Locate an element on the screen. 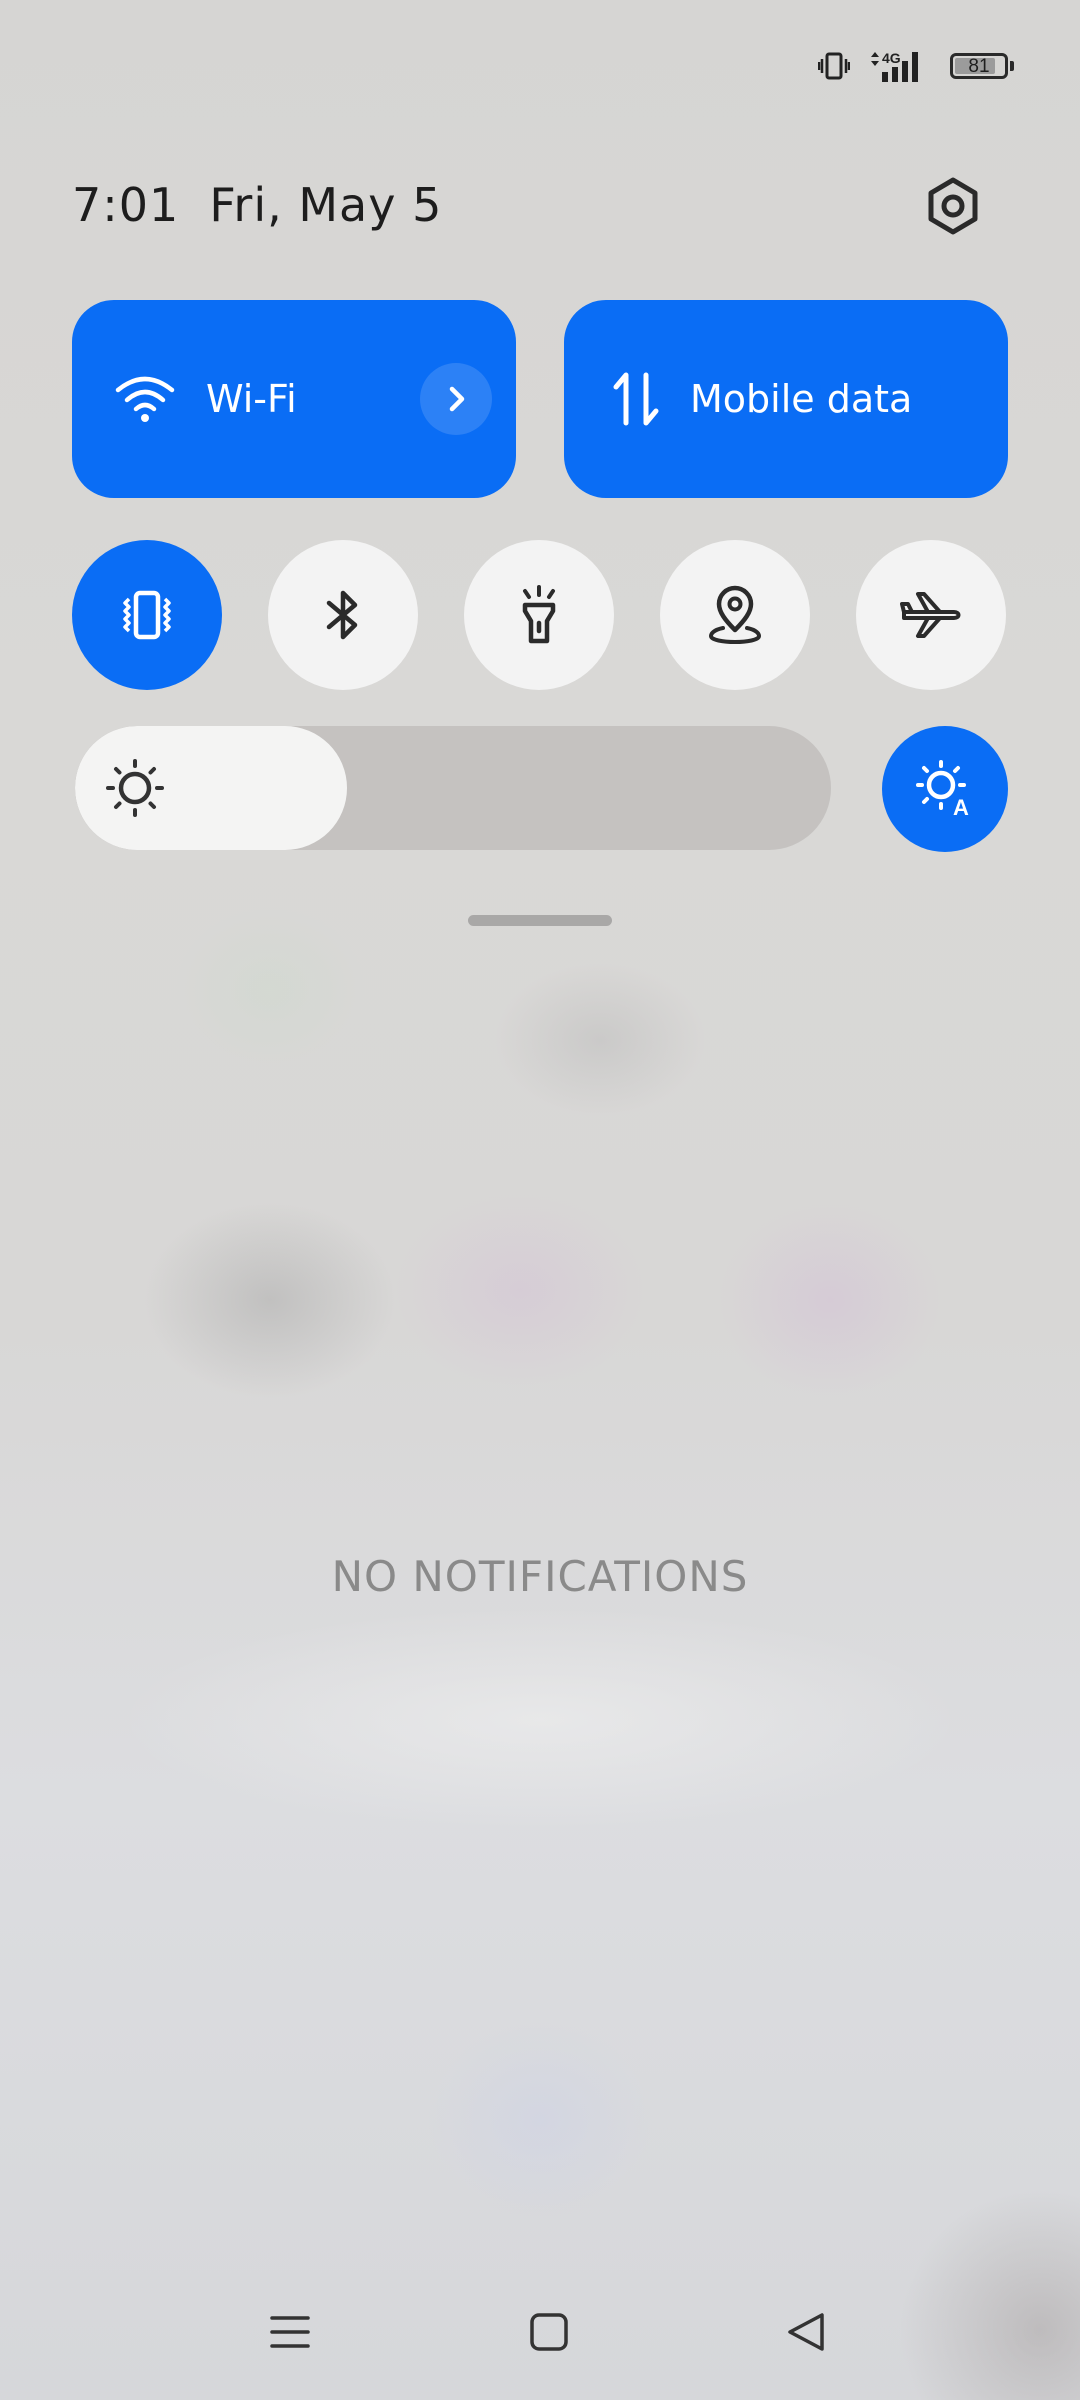  airplane-mode-toggle is located at coordinates (931, 615).